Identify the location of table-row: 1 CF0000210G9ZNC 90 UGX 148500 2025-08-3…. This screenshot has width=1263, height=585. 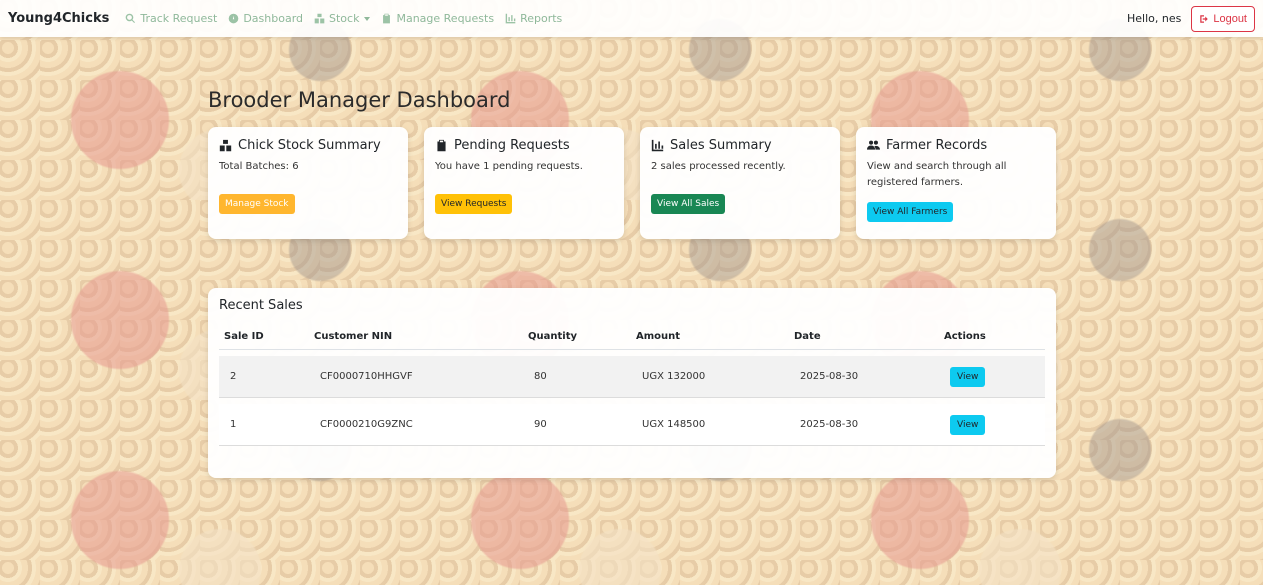
(632, 425).